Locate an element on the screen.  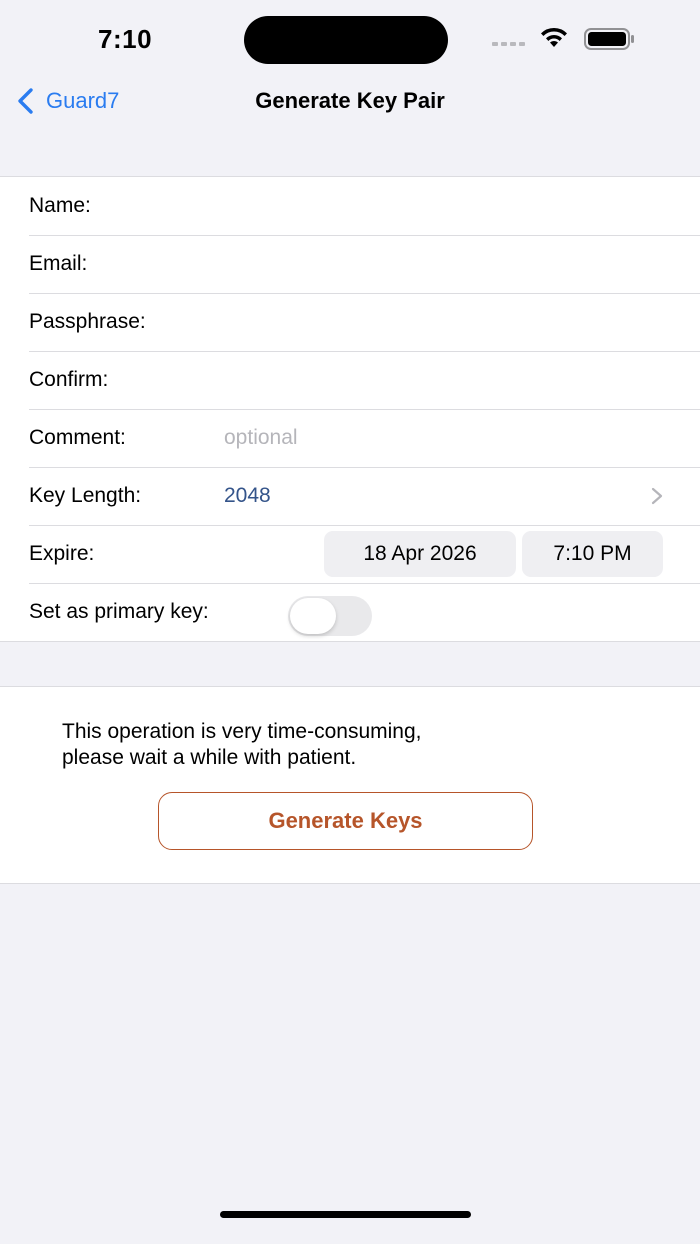
expire-row: Expire: 18 Apr 2026 7:10 PM is located at coordinates (350, 554).